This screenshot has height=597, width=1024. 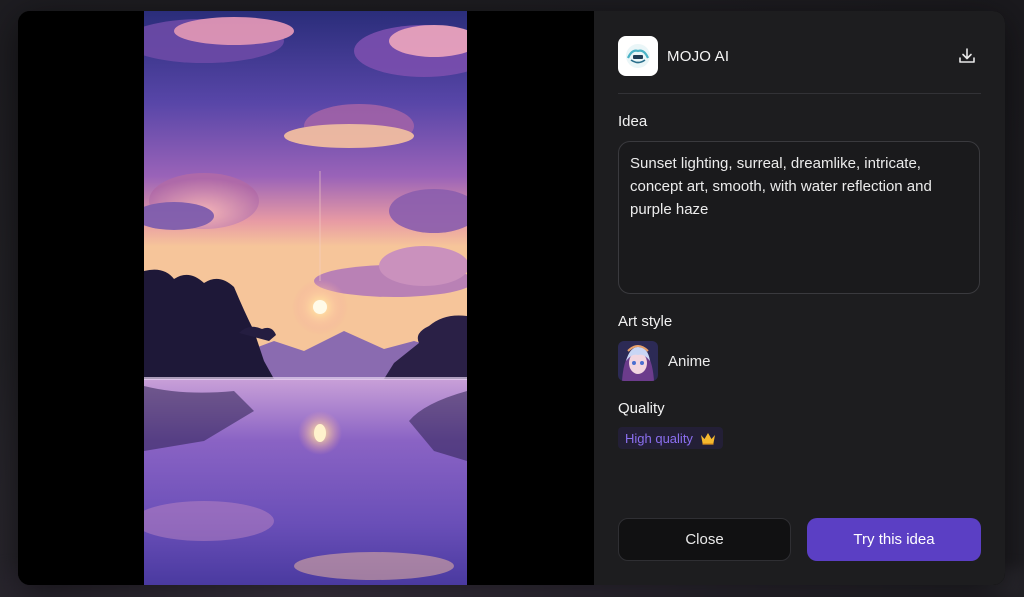 What do you see at coordinates (641, 408) in the screenshot?
I see `quality-label: Quality` at bounding box center [641, 408].